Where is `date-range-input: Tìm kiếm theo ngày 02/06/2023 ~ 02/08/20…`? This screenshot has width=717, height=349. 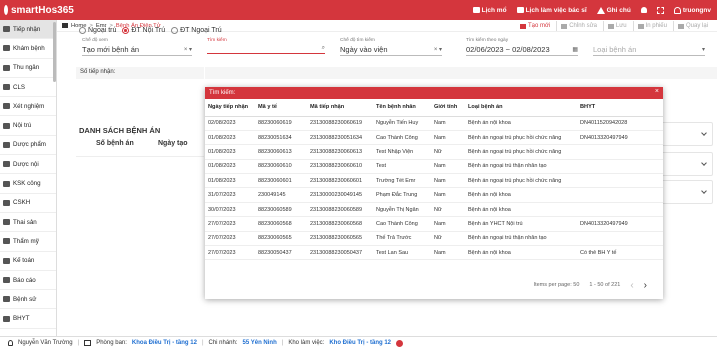 date-range-input: Tìm kiếm theo ngày 02/06/2023 ~ 02/08/20… is located at coordinates (522, 47).